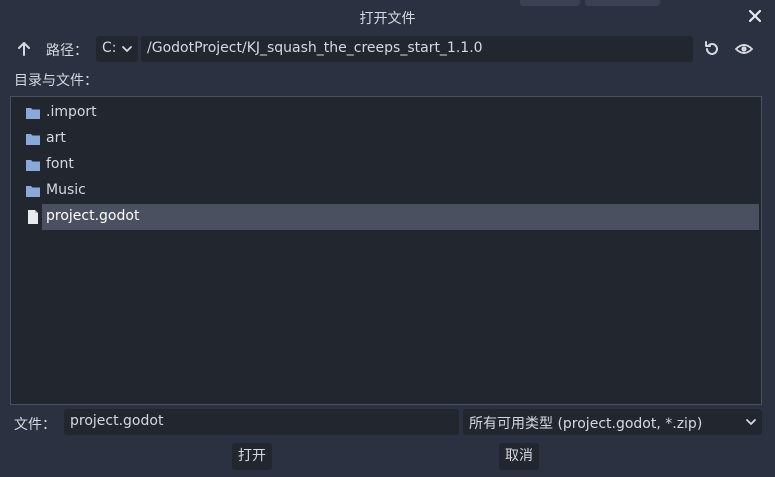 This screenshot has width=775, height=477. What do you see at coordinates (33, 217) in the screenshot?
I see `file-icon` at bounding box center [33, 217].